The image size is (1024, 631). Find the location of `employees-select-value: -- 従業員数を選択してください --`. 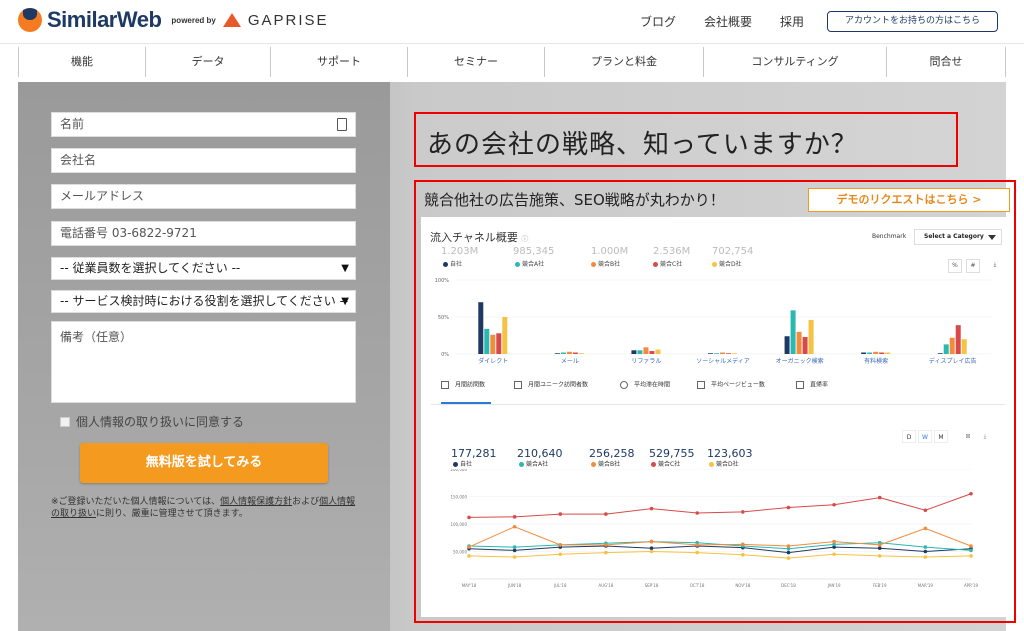

employees-select-value: -- 従業員数を選択してください -- is located at coordinates (150, 268).